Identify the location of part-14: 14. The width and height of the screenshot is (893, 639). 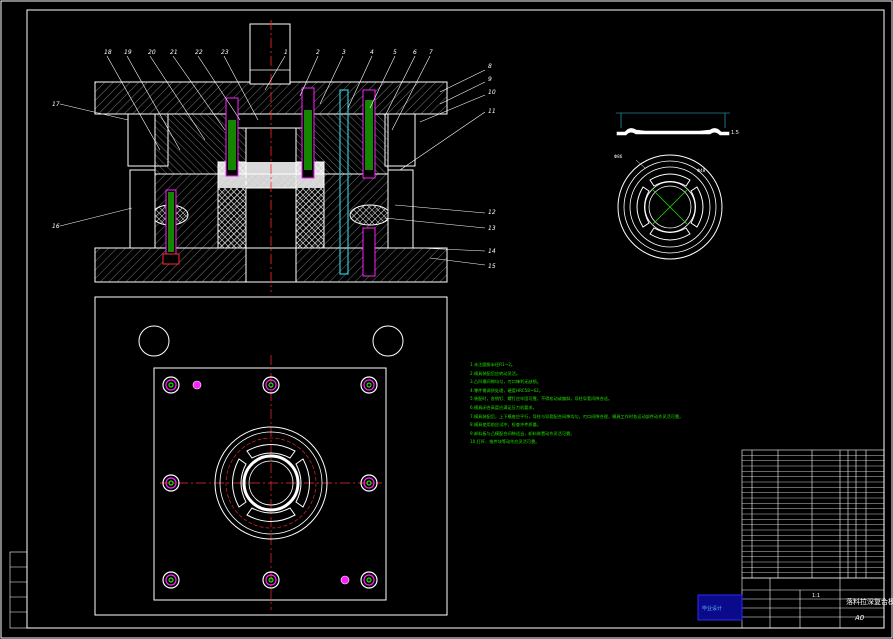
(492, 251).